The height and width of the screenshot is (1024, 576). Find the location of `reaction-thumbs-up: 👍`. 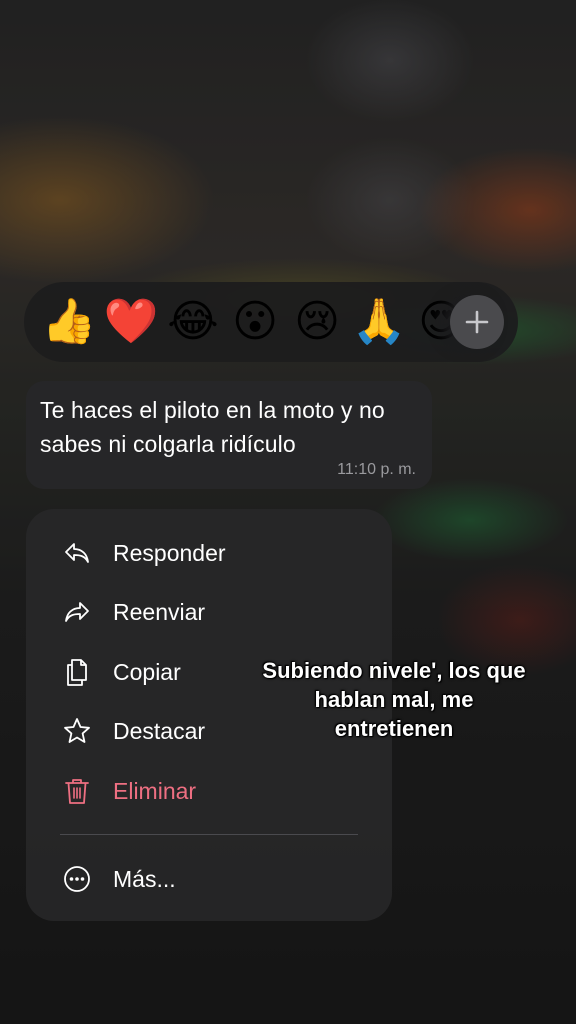

reaction-thumbs-up: 👍 is located at coordinates (69, 322).